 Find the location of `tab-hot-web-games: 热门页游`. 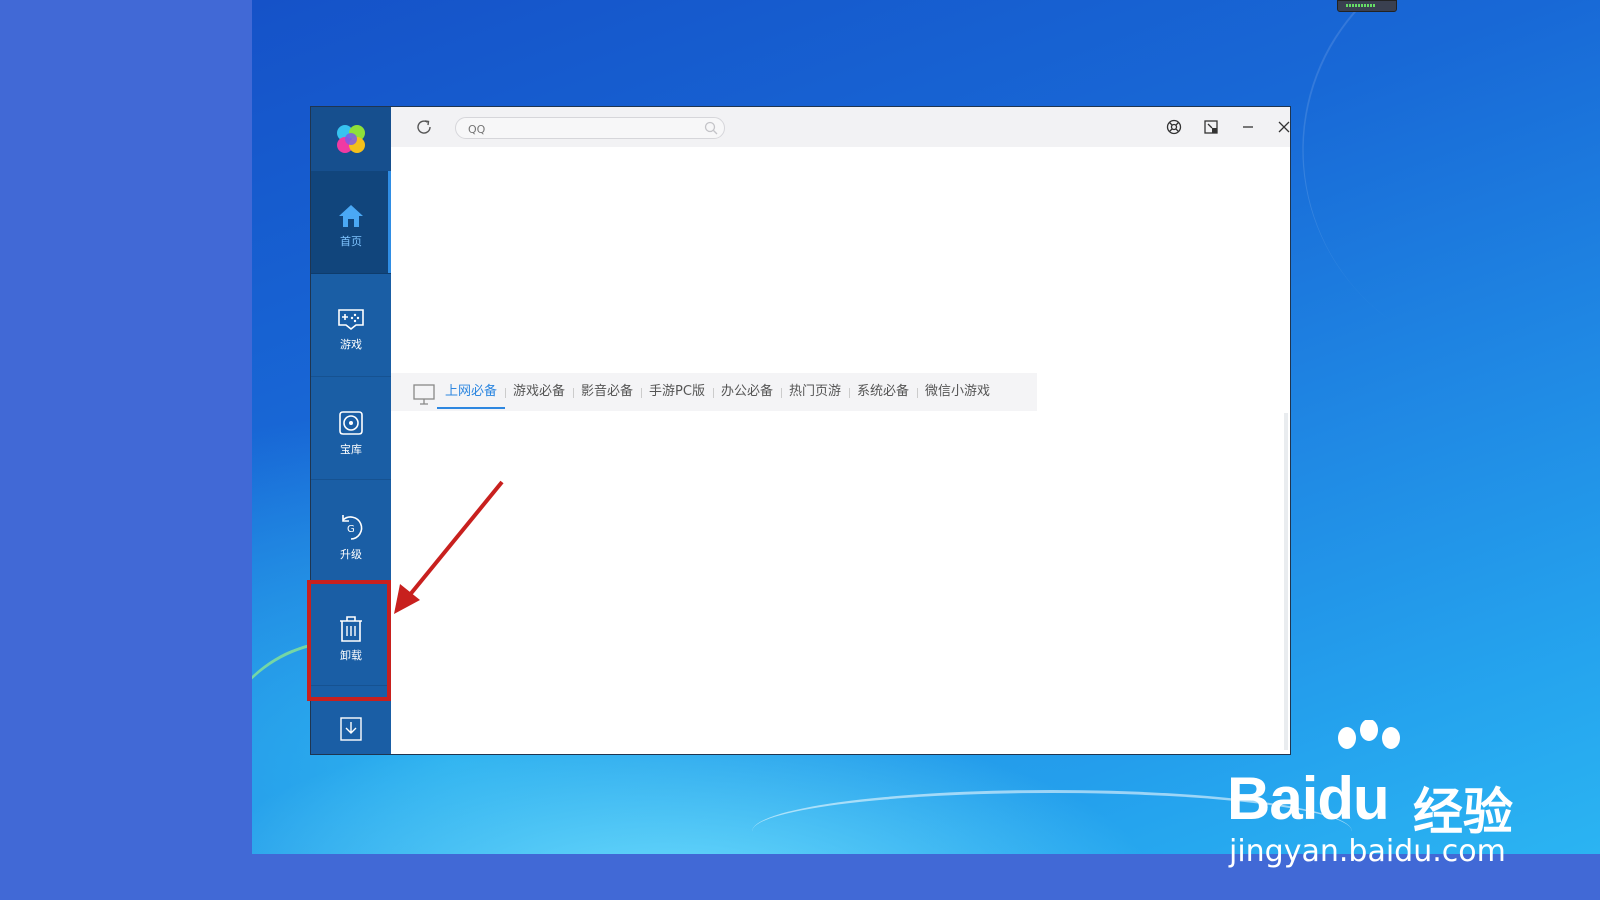

tab-hot-web-games: 热门页游 is located at coordinates (814, 392).